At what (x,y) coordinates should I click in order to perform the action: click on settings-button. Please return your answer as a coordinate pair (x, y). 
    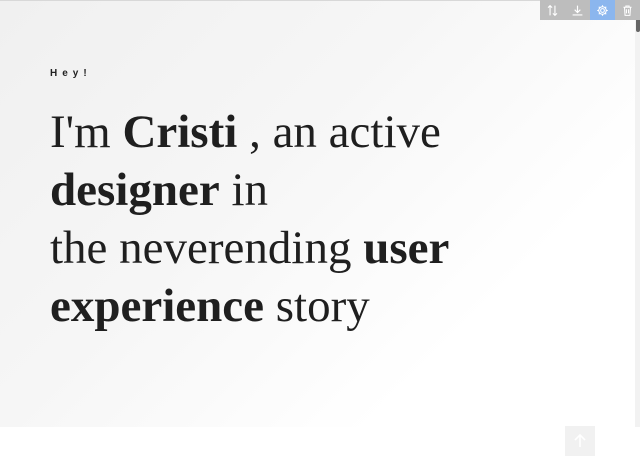
    Looking at the image, I should click on (602, 10).